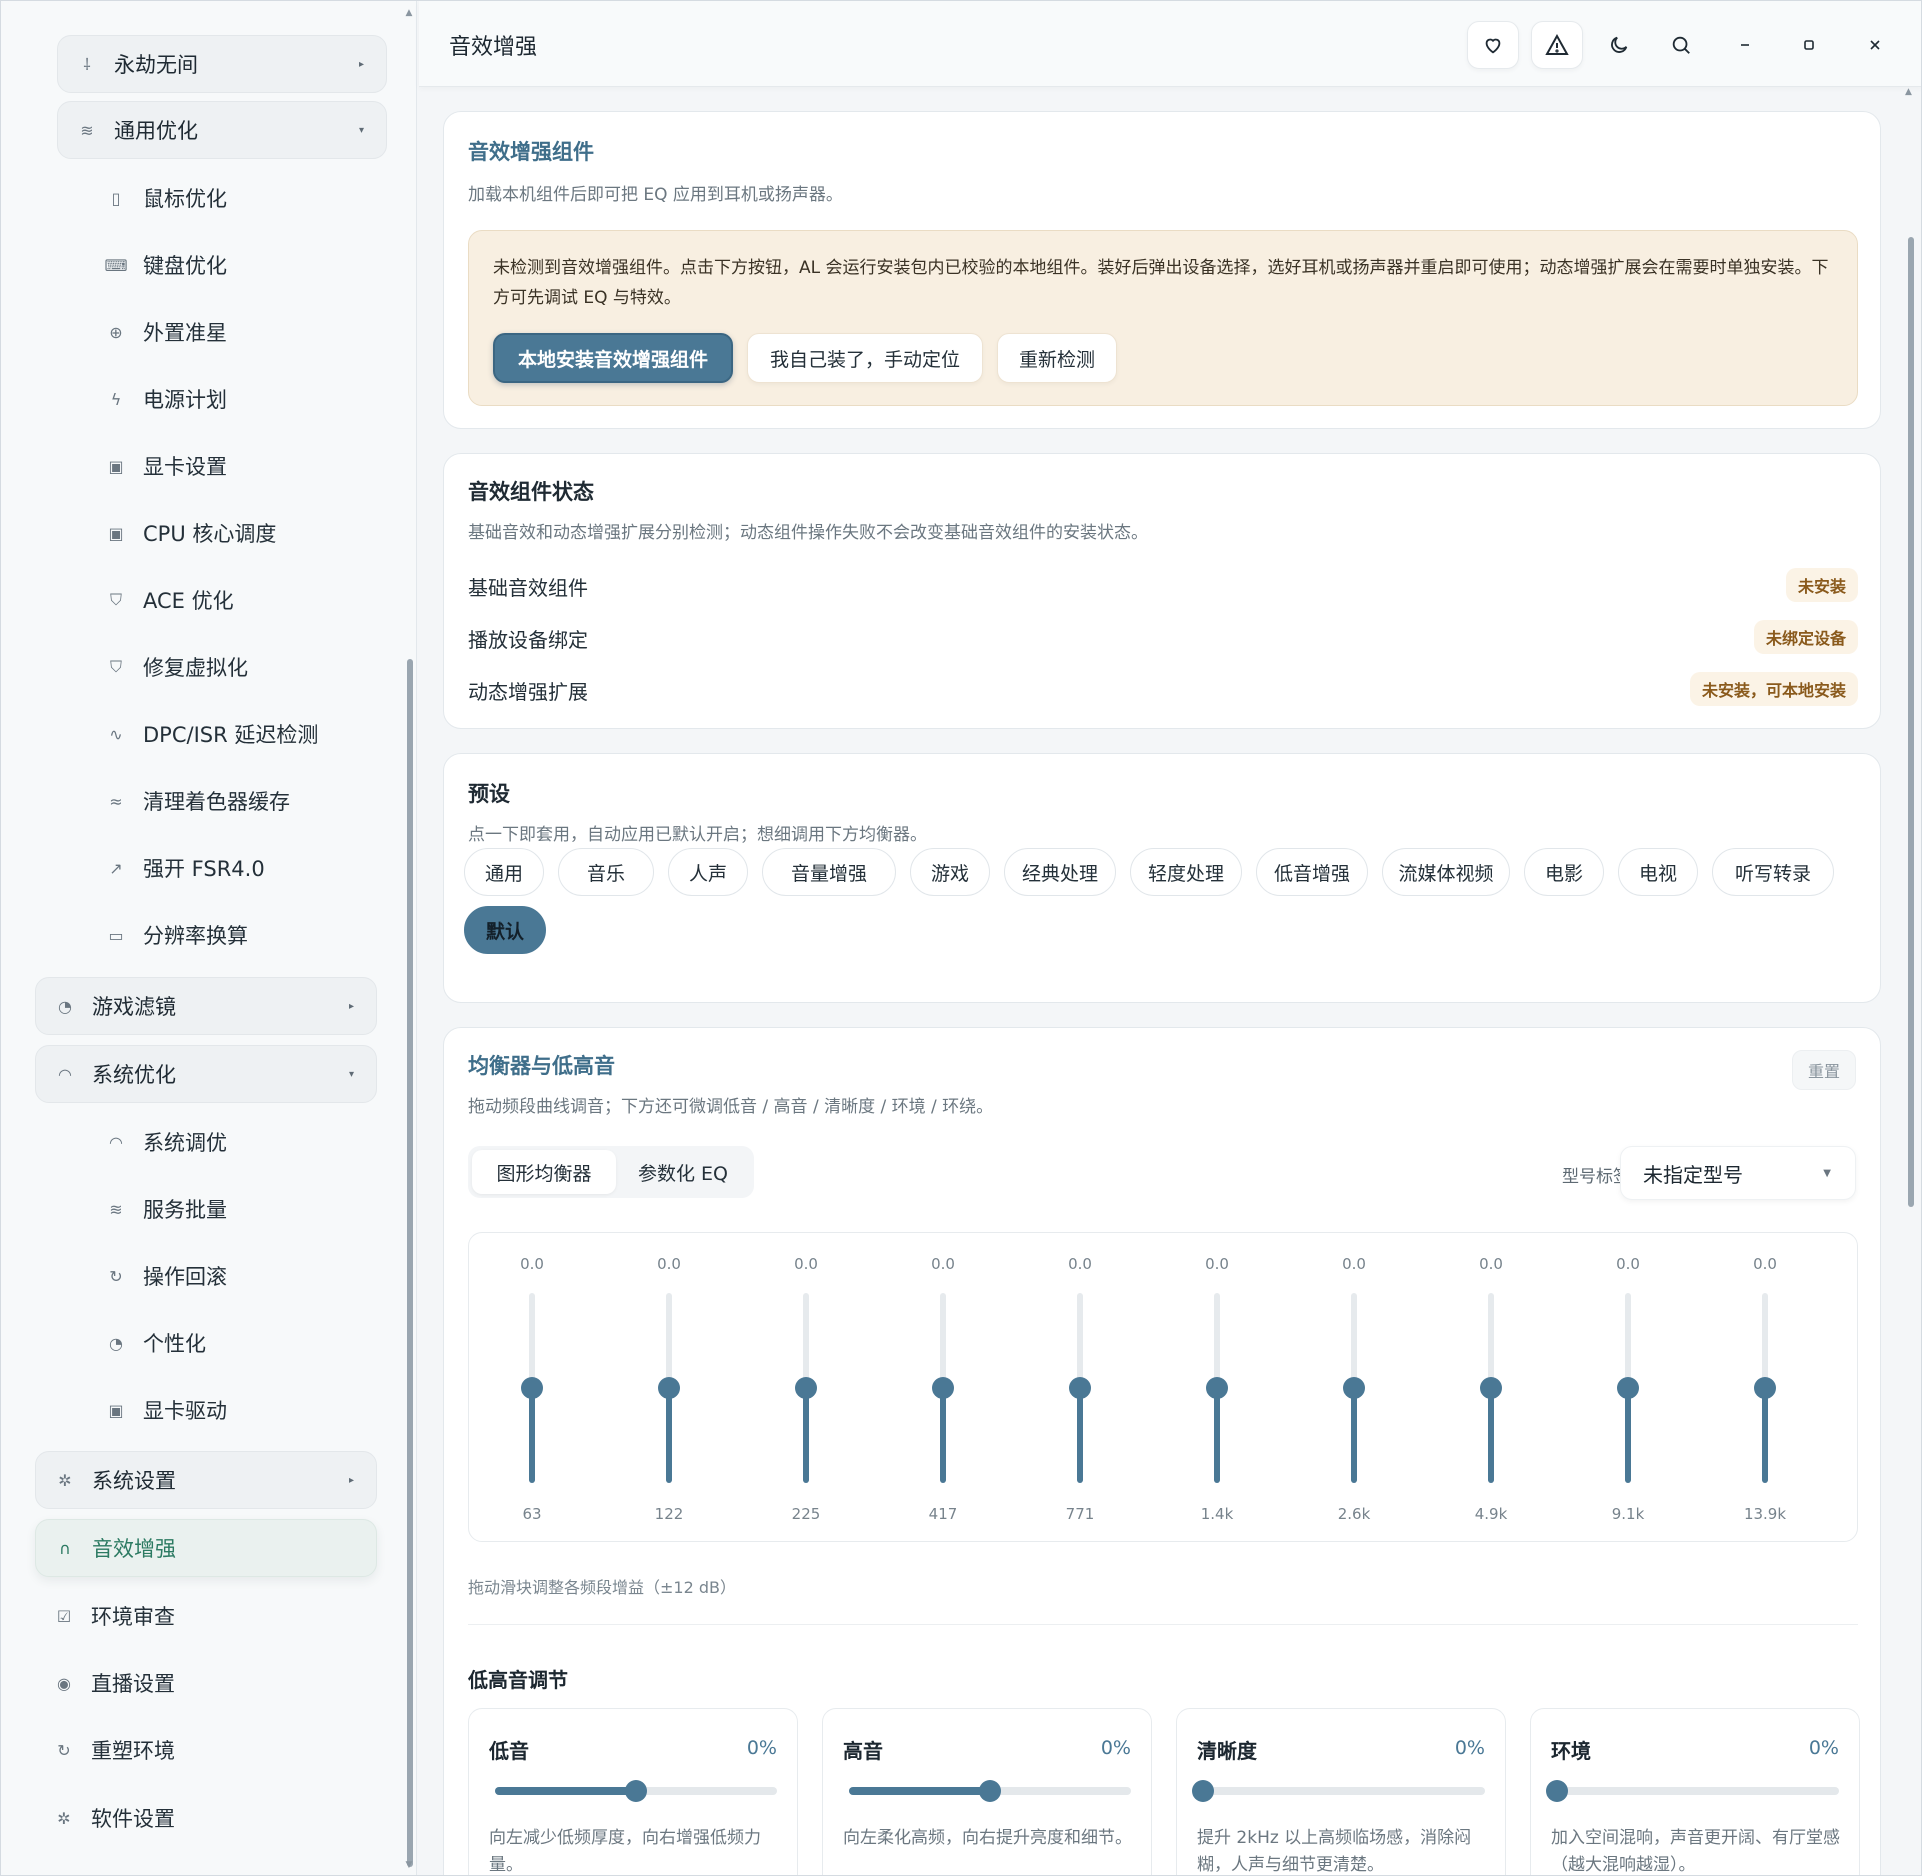  Describe the element at coordinates (950, 872) in the screenshot. I see `preset-chip: 游戏` at that location.